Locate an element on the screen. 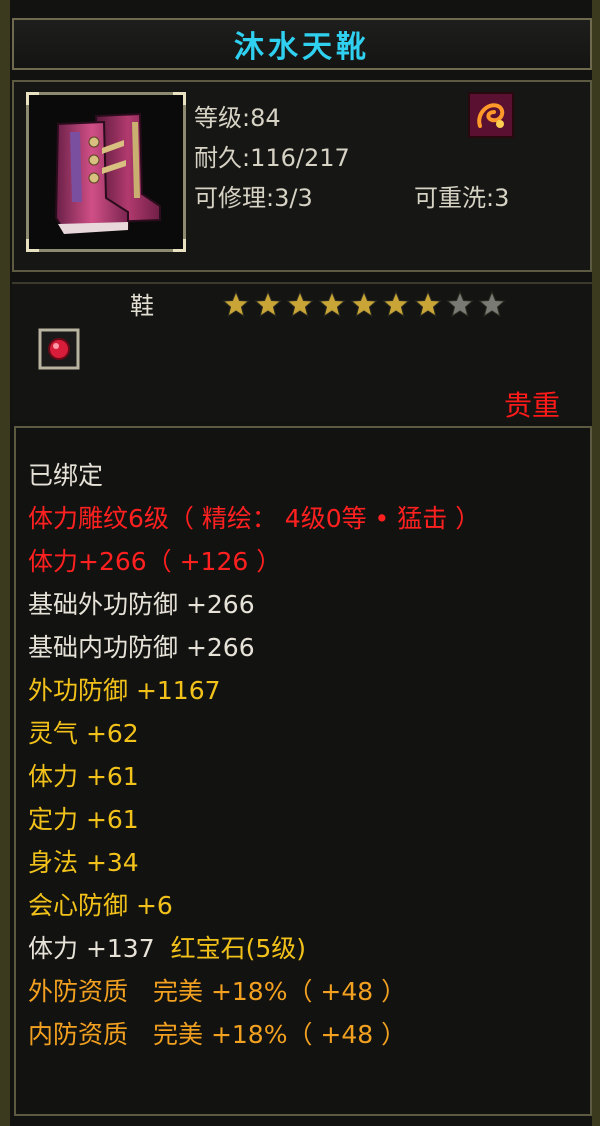  title-bar: 沐水天靴 is located at coordinates (302, 44).